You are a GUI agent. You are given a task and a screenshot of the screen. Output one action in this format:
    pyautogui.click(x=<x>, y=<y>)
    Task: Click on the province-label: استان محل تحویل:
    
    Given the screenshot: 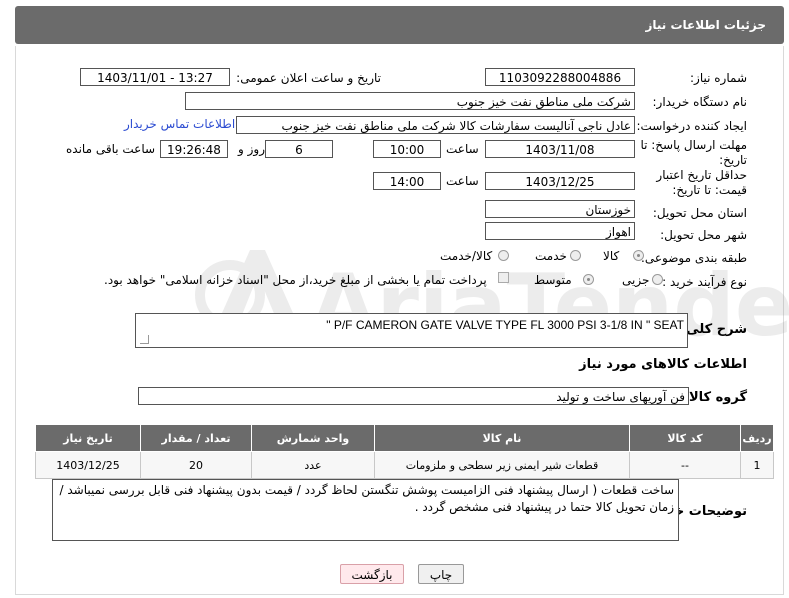 What is the action you would take?
    pyautogui.click(x=699, y=213)
    